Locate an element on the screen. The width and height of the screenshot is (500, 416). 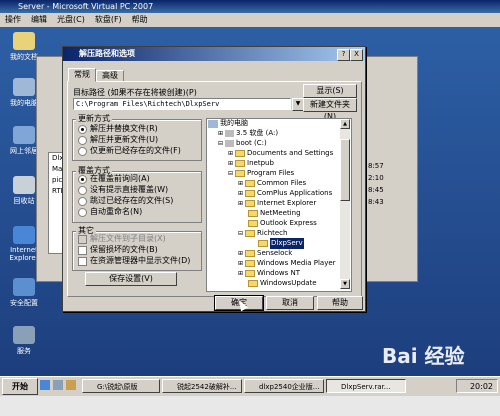
menu-edit: 编辑 is located at coordinates (39, 20).